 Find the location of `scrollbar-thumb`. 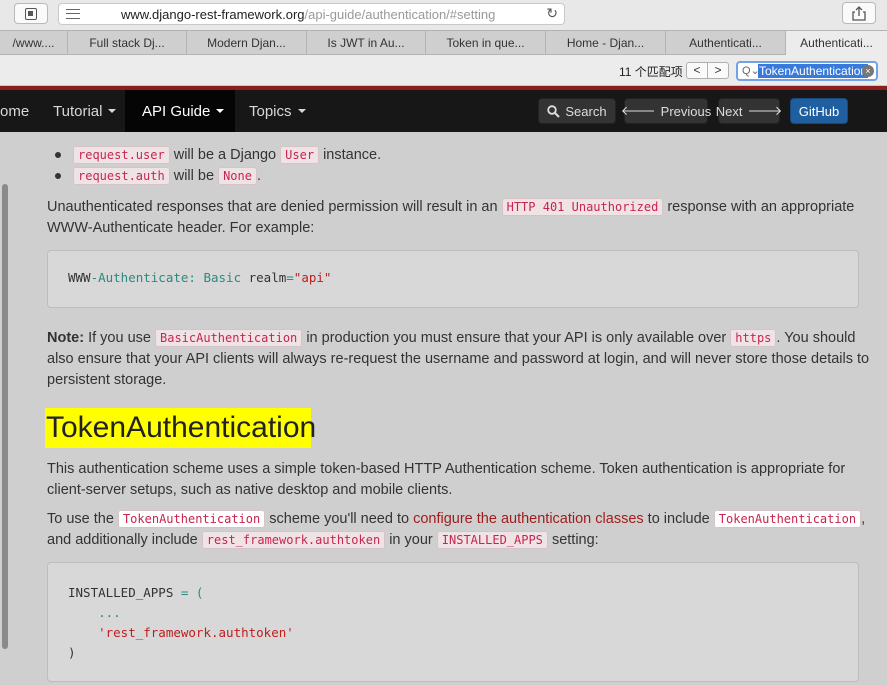

scrollbar-thumb is located at coordinates (5, 416).